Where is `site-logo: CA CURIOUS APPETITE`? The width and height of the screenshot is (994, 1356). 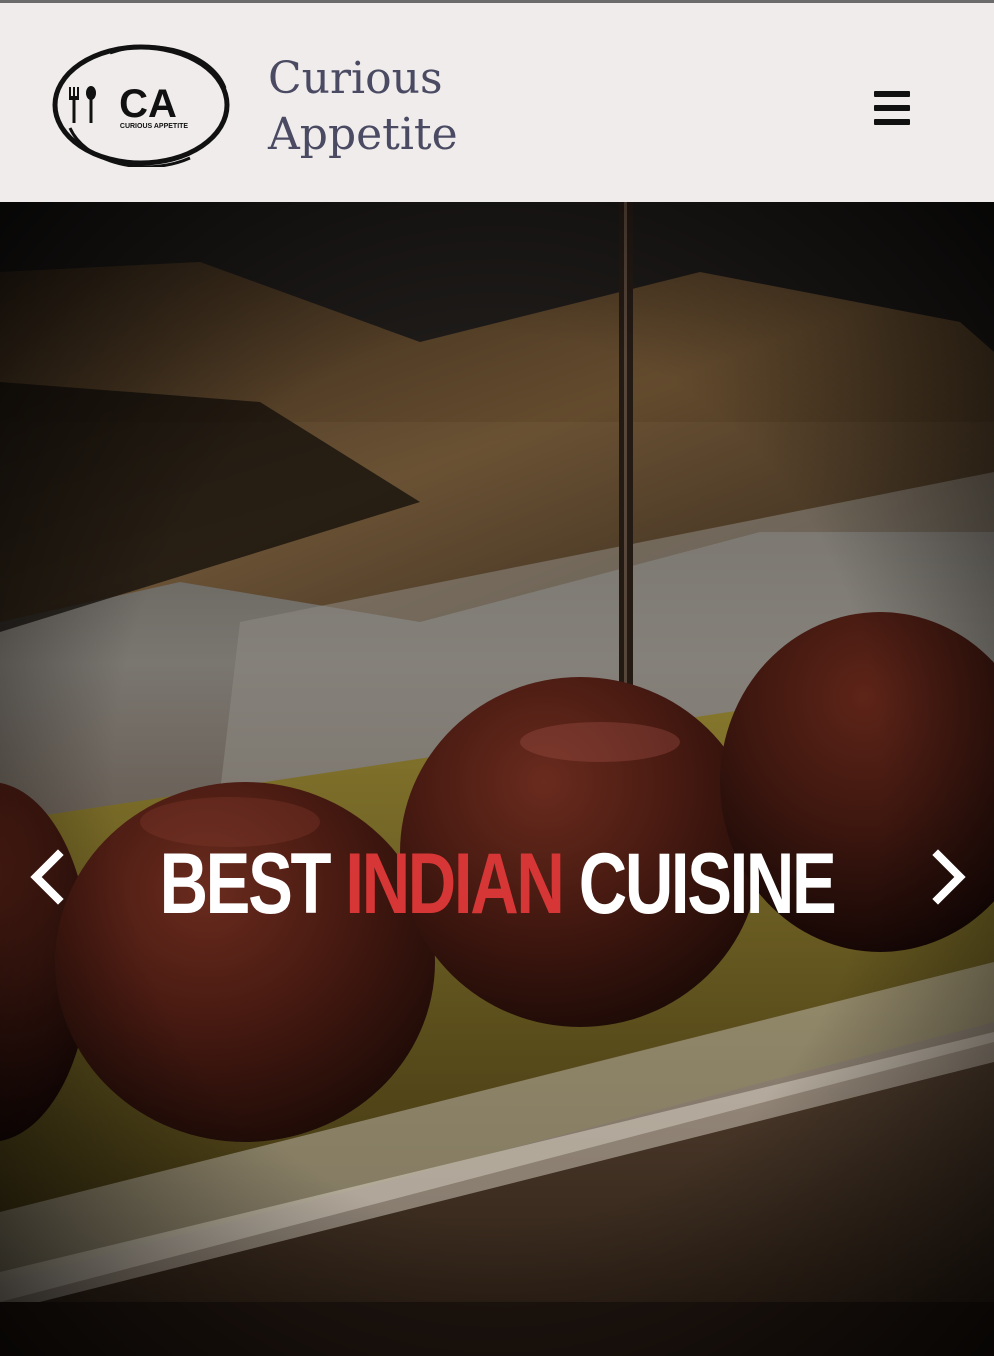
site-logo: CA CURIOUS APPETITE is located at coordinates (141, 106).